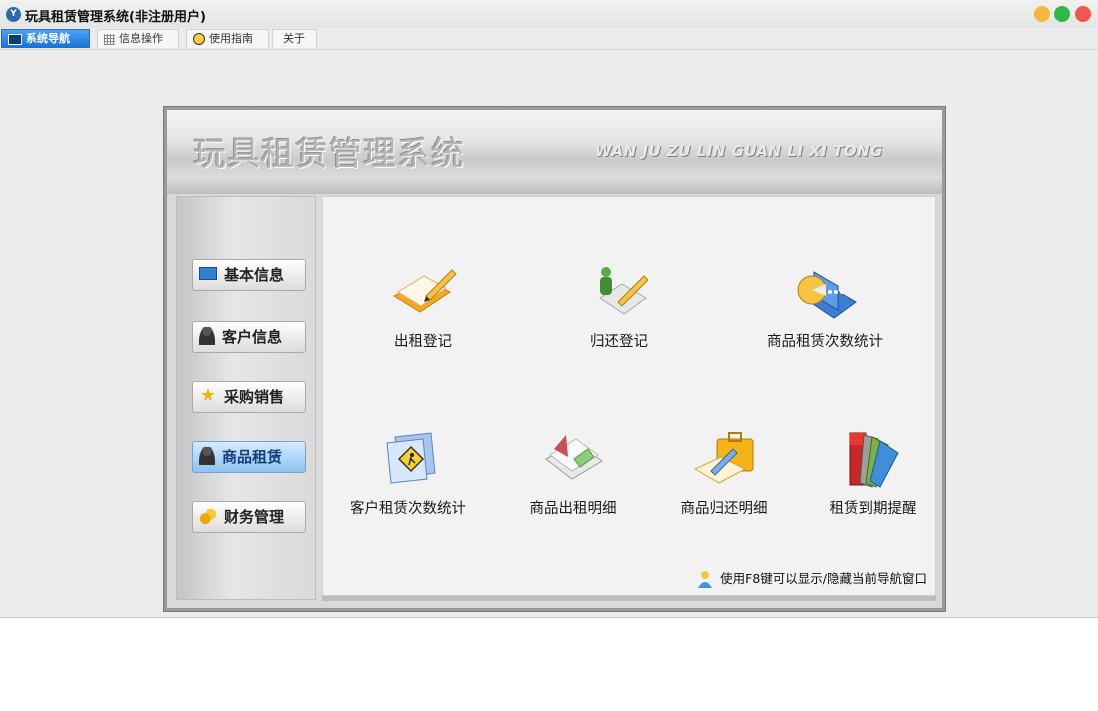  I want to click on return-register-item: 归还登记, so click(619, 306).